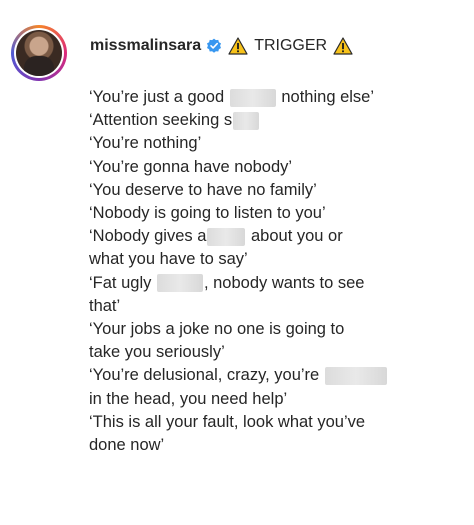  Describe the element at coordinates (188, 398) in the screenshot. I see `caption-text: in the head, you need help’` at that location.